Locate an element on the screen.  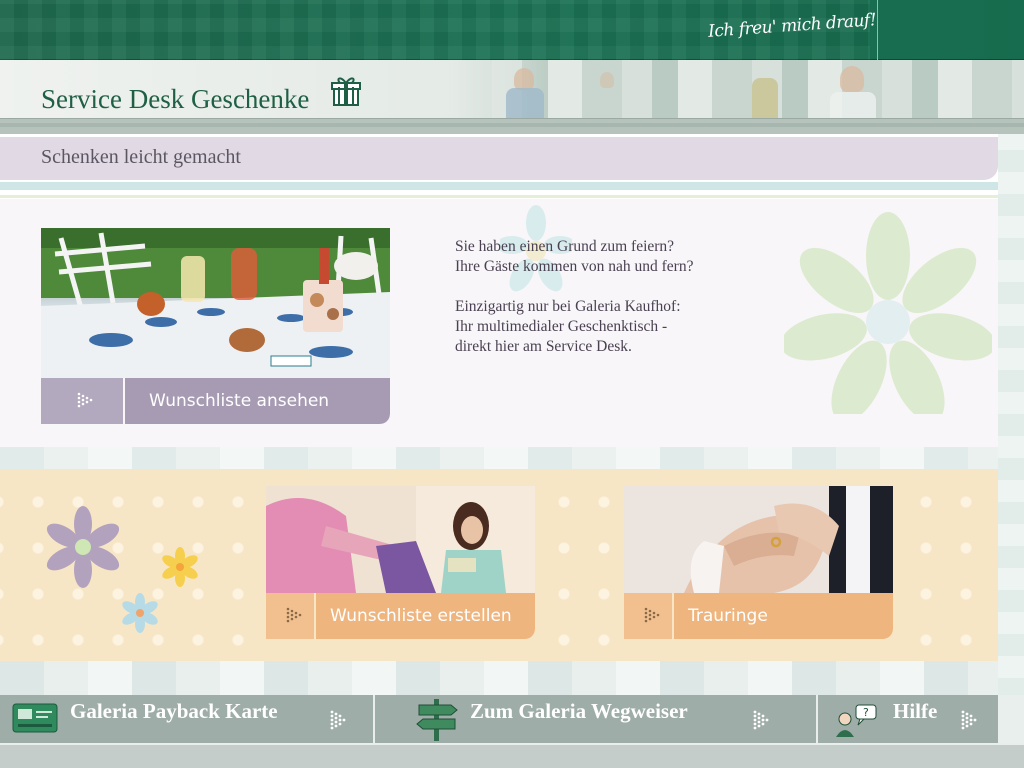
right-rail is located at coordinates (1011, 439).